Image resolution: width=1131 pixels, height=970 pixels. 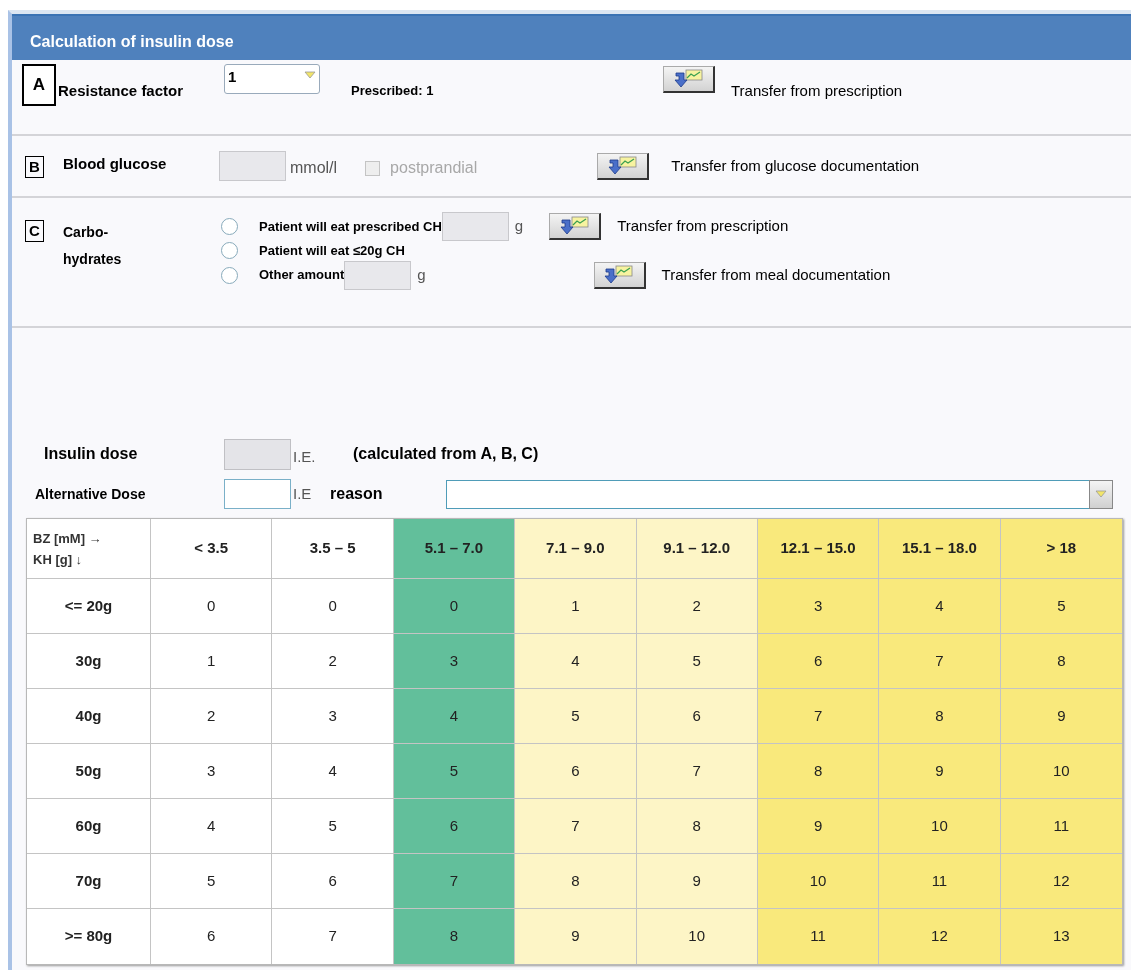 What do you see at coordinates (393, 91) in the screenshot?
I see `prescribed-text: Prescribed: 1` at bounding box center [393, 91].